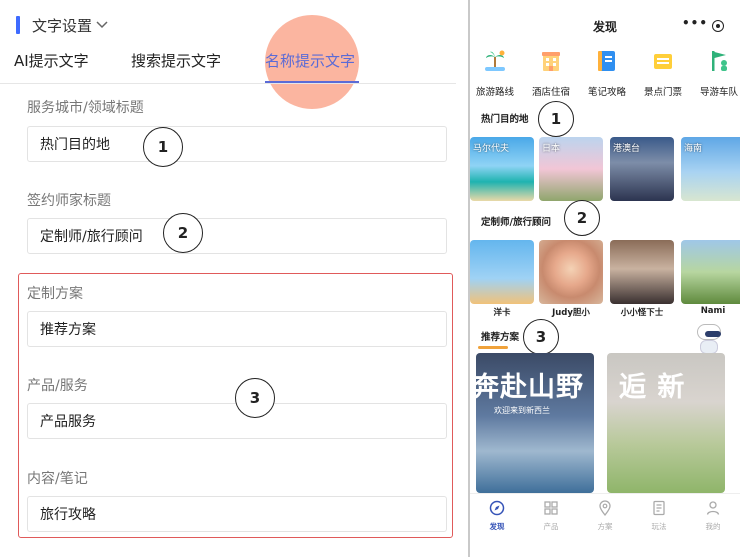  I want to click on nav-play: 玩法, so click(659, 516).